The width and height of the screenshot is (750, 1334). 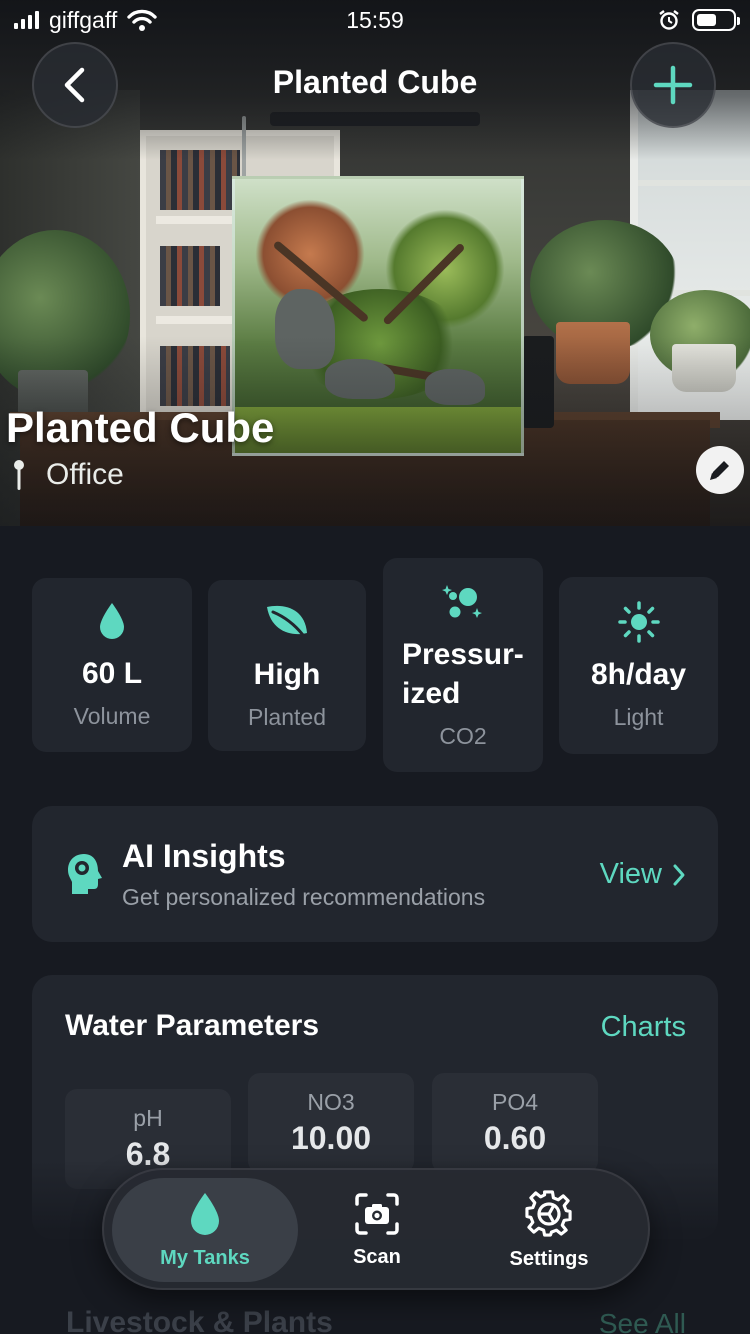 What do you see at coordinates (83, 19) in the screenshot?
I see `carrier-label: giffgaff` at bounding box center [83, 19].